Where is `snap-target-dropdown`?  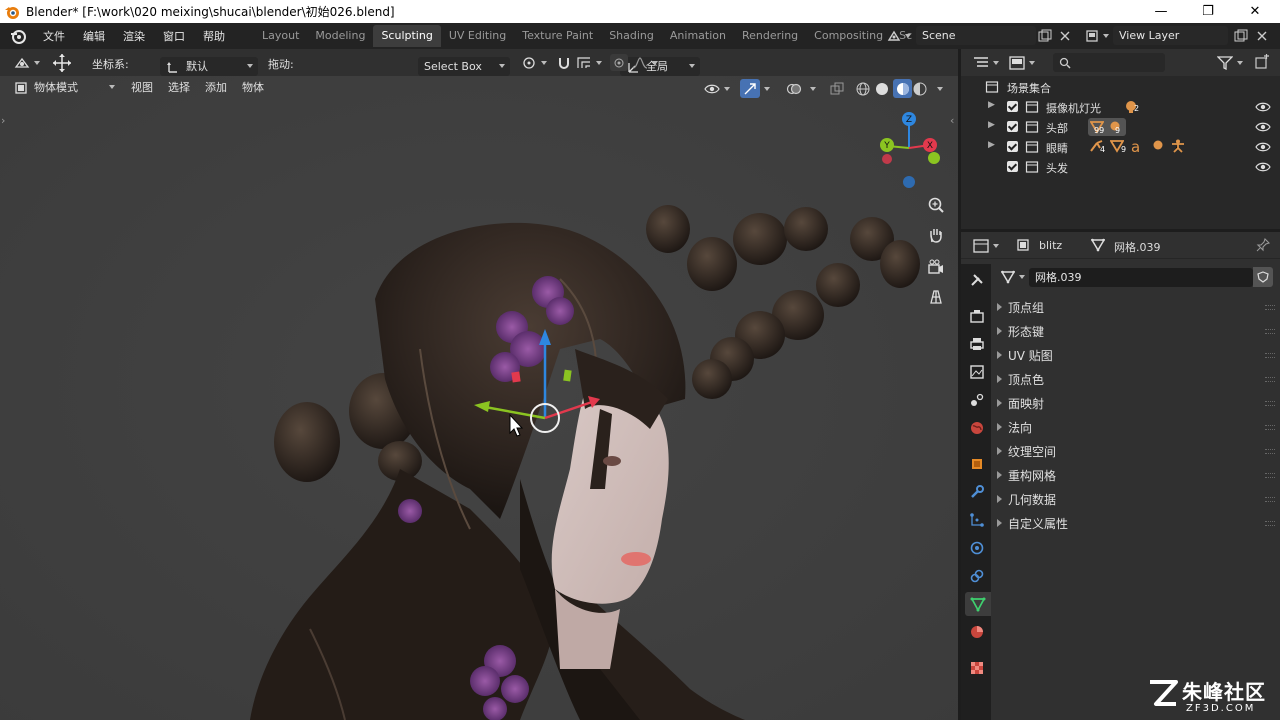
snap-target-dropdown is located at coordinates (589, 62).